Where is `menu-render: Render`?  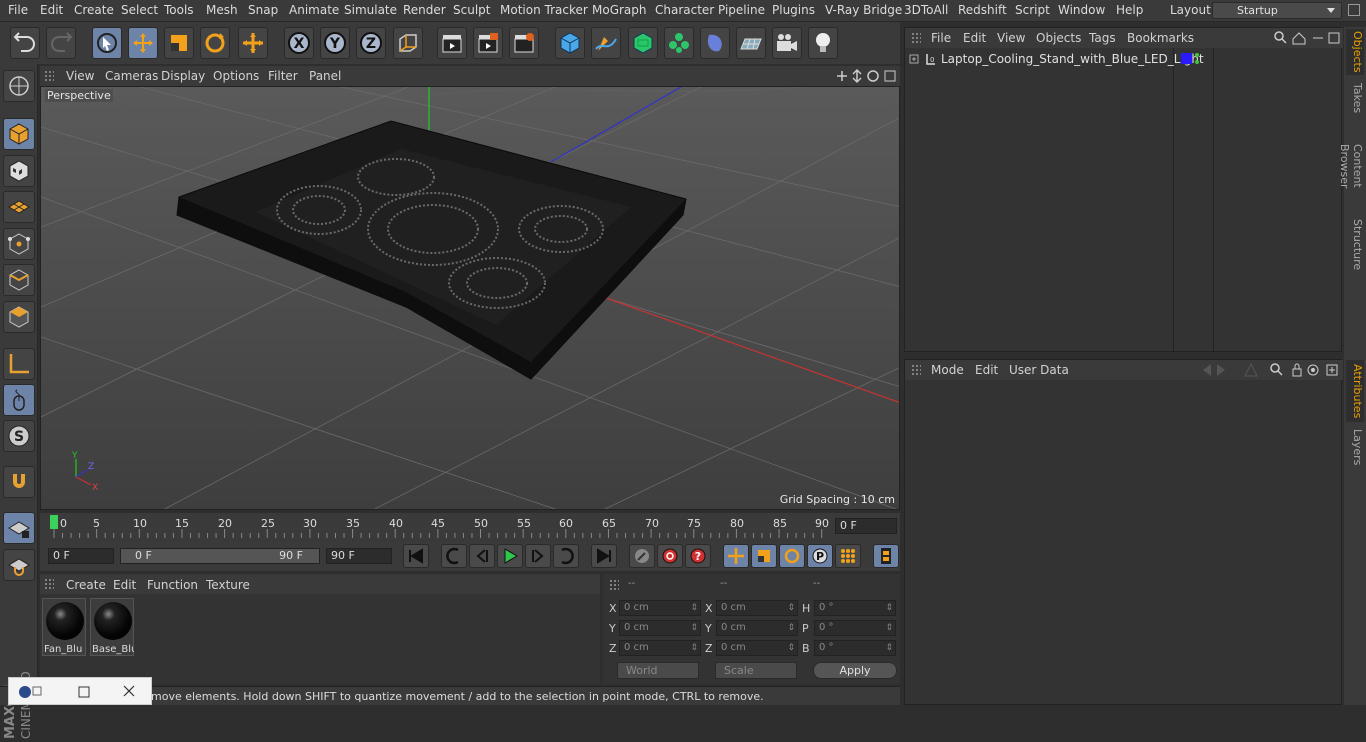 menu-render: Render is located at coordinates (424, 10).